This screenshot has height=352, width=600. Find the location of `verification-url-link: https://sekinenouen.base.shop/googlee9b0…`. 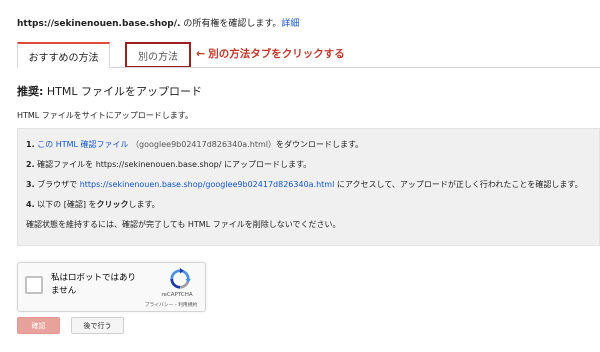

verification-url-link: https://sekinenouen.base.shop/googlee9b0… is located at coordinates (207, 184).